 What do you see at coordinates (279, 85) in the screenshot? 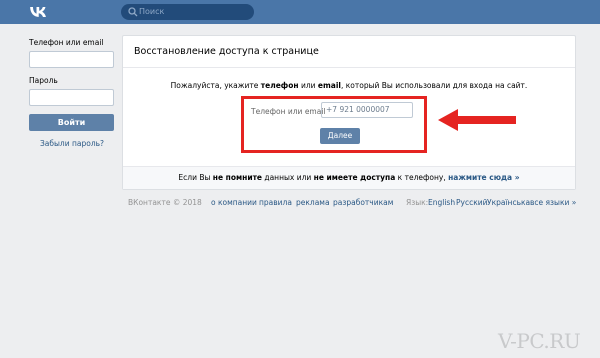
I see `desc-bold-phone: телефон` at bounding box center [279, 85].